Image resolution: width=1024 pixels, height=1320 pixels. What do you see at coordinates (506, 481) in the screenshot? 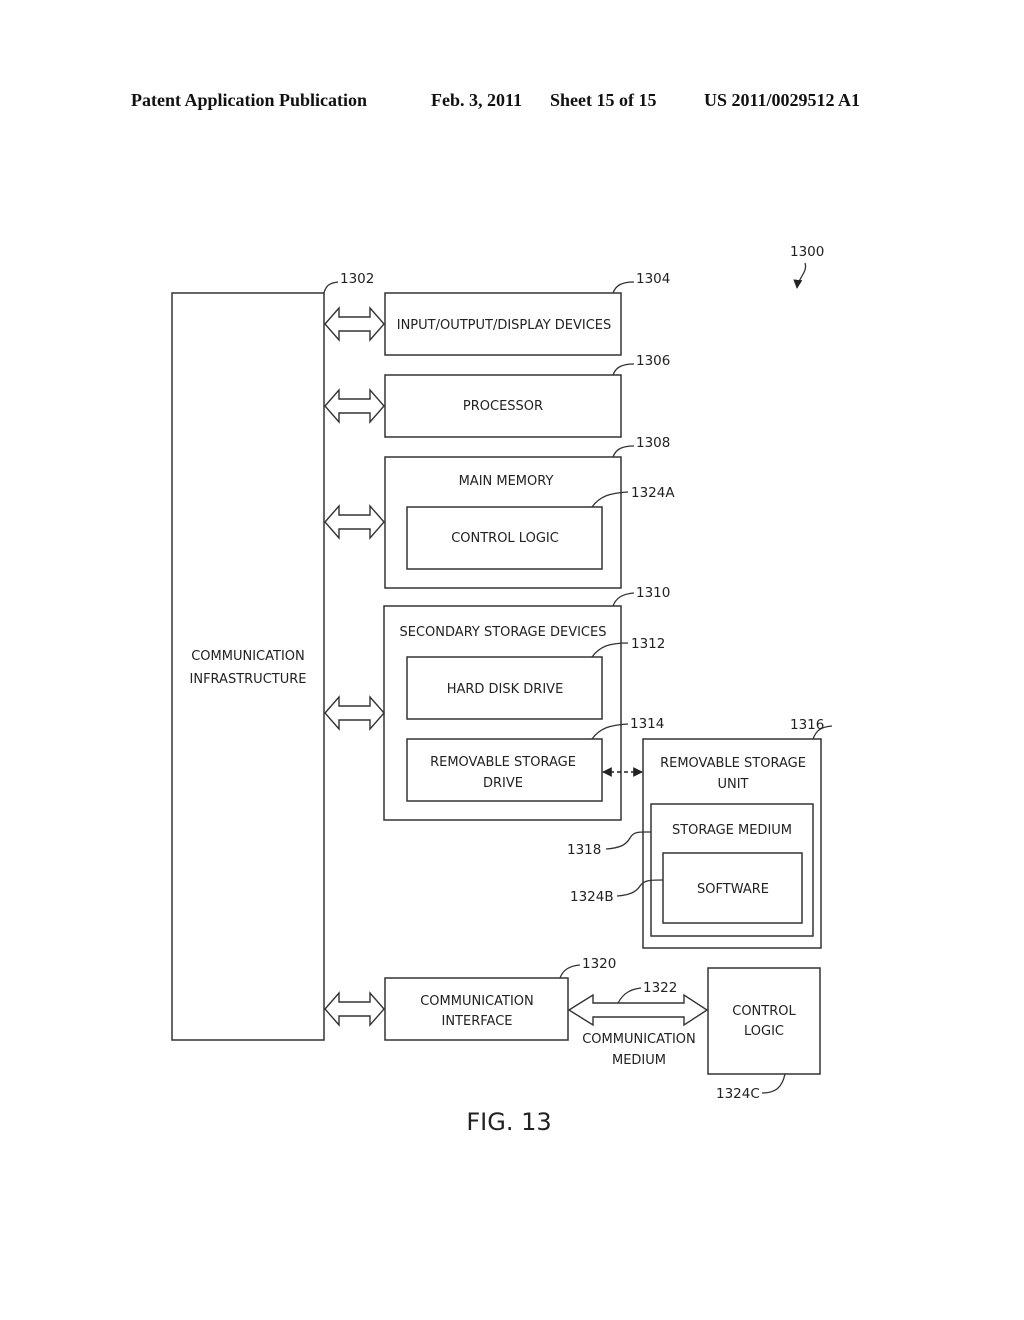
I see `main-memory-label: MAIN MEMORY` at bounding box center [506, 481].